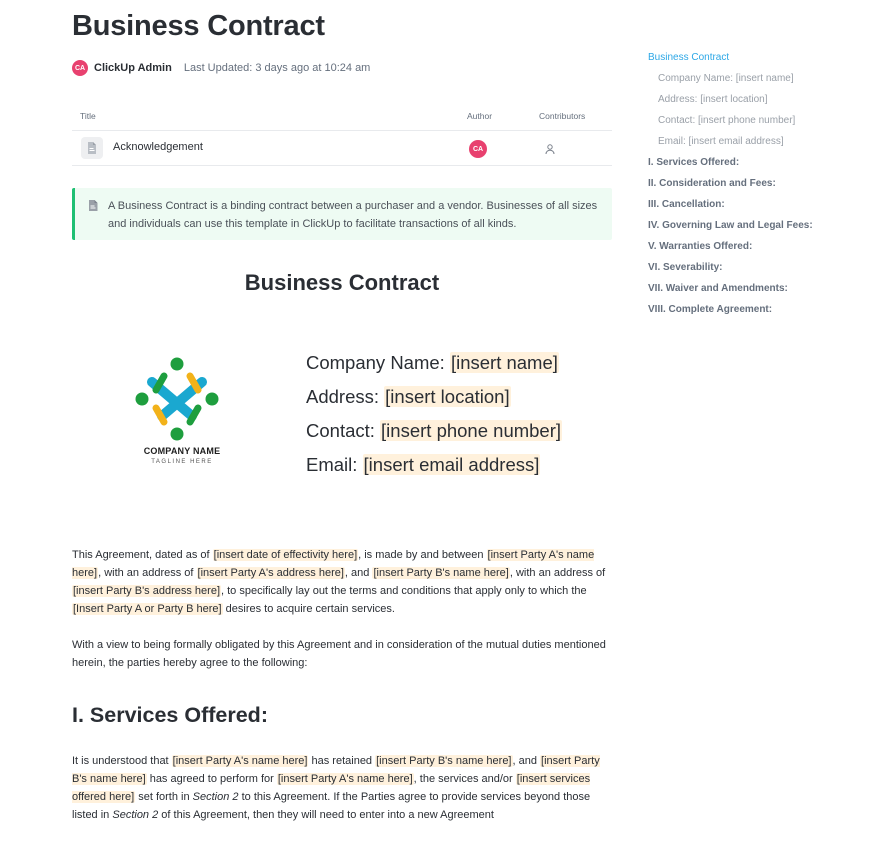 This screenshot has width=890, height=860. Describe the element at coordinates (147, 609) in the screenshot. I see `placeholder-party: [Insert Party A or Party B here]` at that location.